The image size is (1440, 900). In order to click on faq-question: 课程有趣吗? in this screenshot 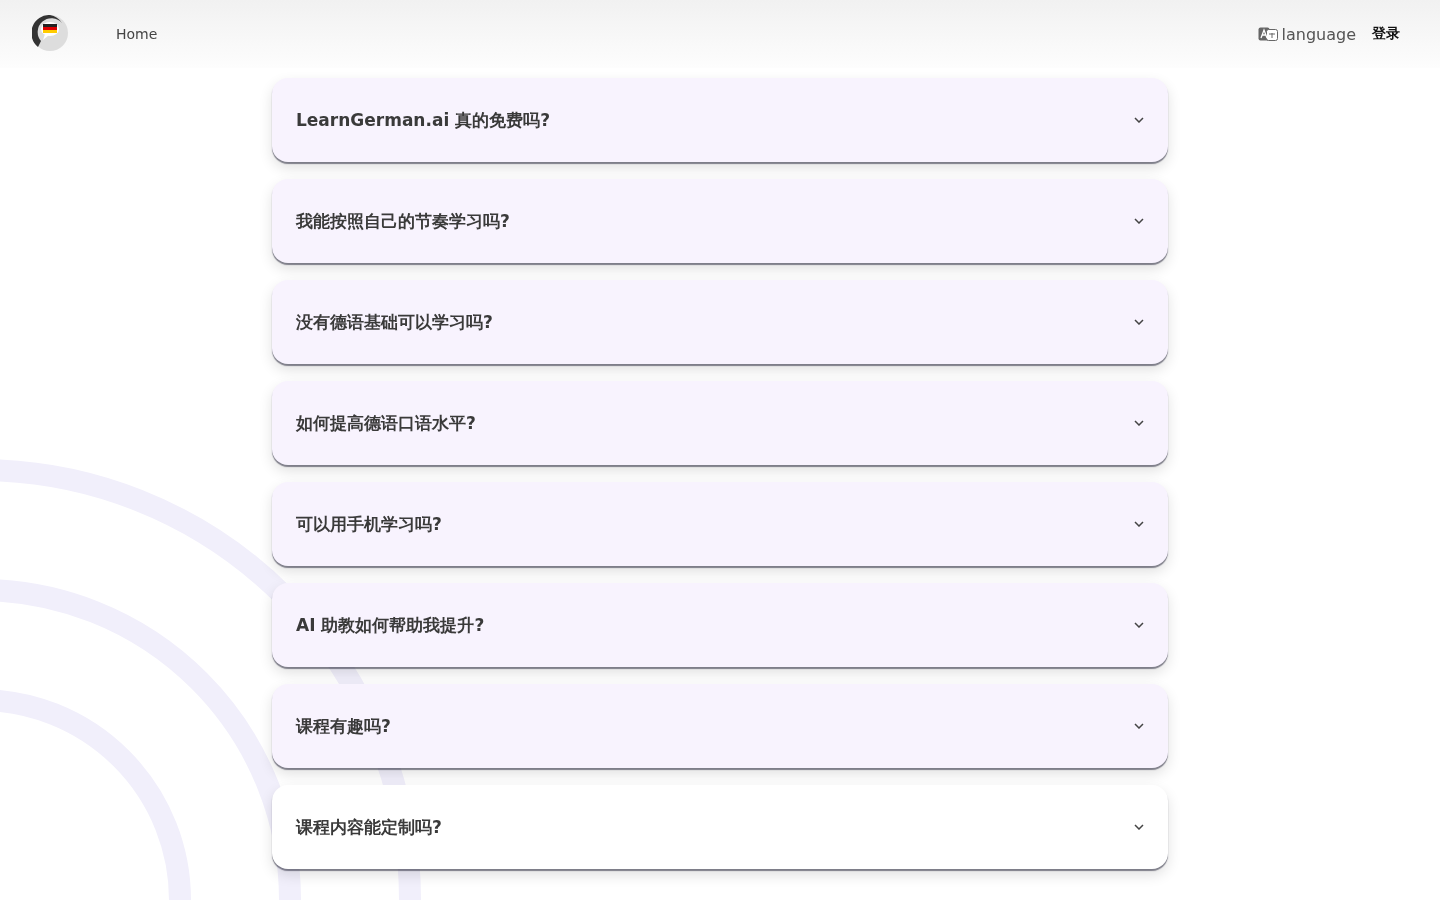, I will do `click(720, 726)`.